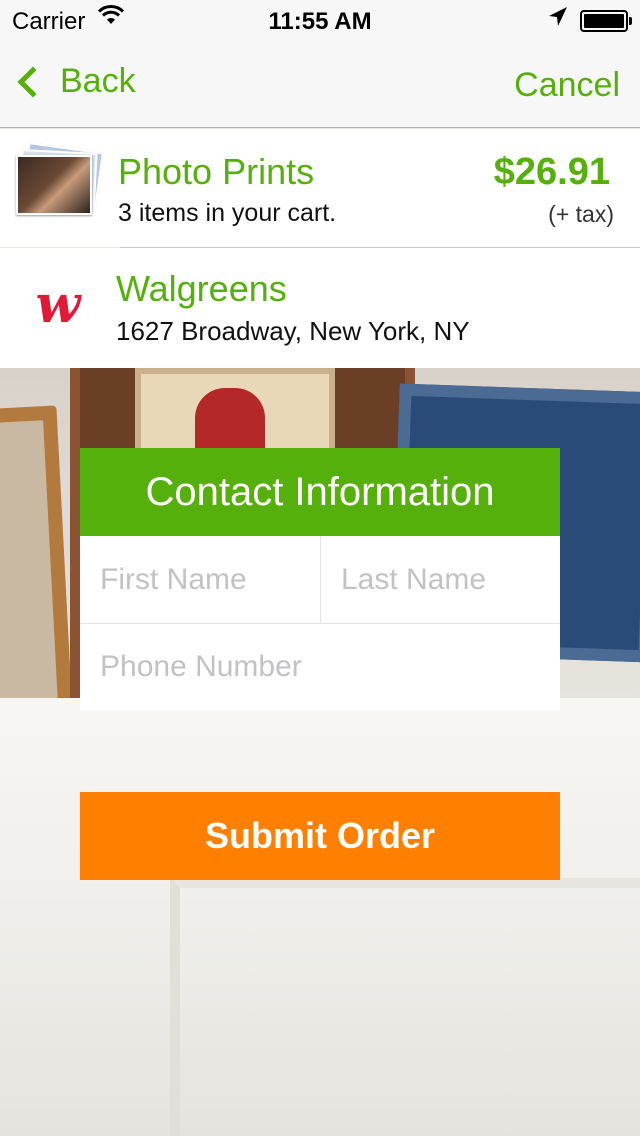 The width and height of the screenshot is (640, 1136). What do you see at coordinates (60, 179) in the screenshot?
I see `photo-prints-thumbnail` at bounding box center [60, 179].